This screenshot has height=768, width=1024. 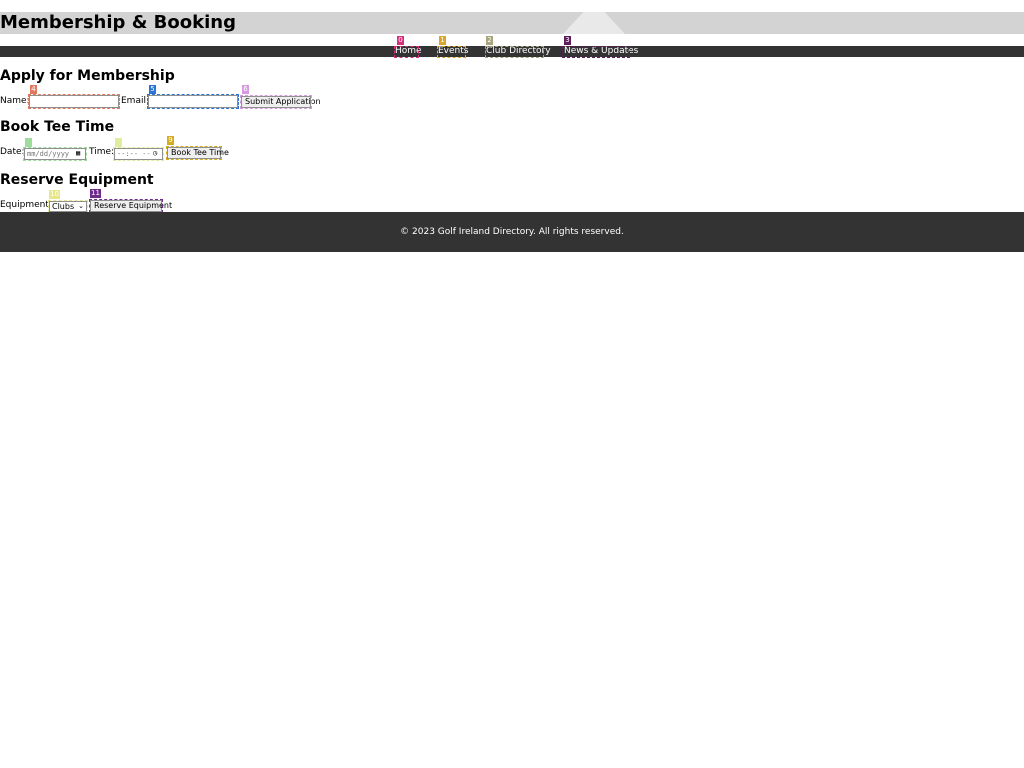 I want to click on email-input, so click(x=193, y=101).